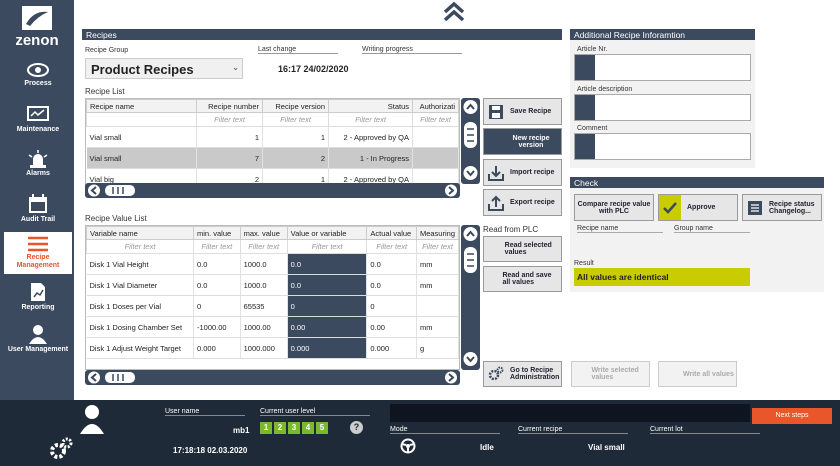  What do you see at coordinates (412, 50) in the screenshot?
I see `writing-progress-label: Writing progress` at bounding box center [412, 50].